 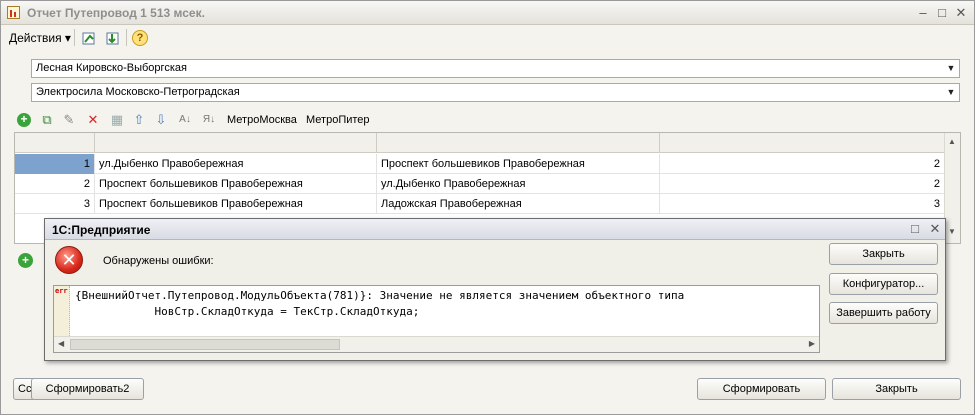 I want to click on save-report-icon, so click(x=113, y=38).